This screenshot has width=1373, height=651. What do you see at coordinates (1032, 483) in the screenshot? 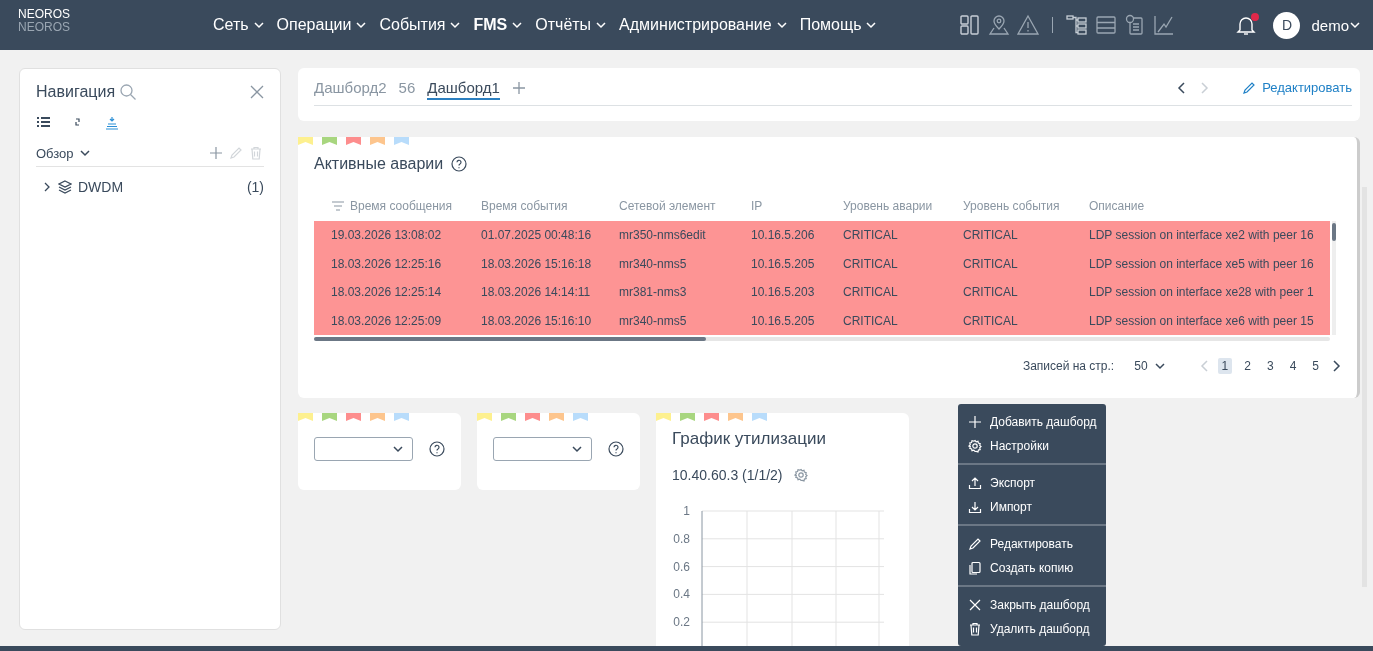
I see `menu-item: Экспорт` at bounding box center [1032, 483].